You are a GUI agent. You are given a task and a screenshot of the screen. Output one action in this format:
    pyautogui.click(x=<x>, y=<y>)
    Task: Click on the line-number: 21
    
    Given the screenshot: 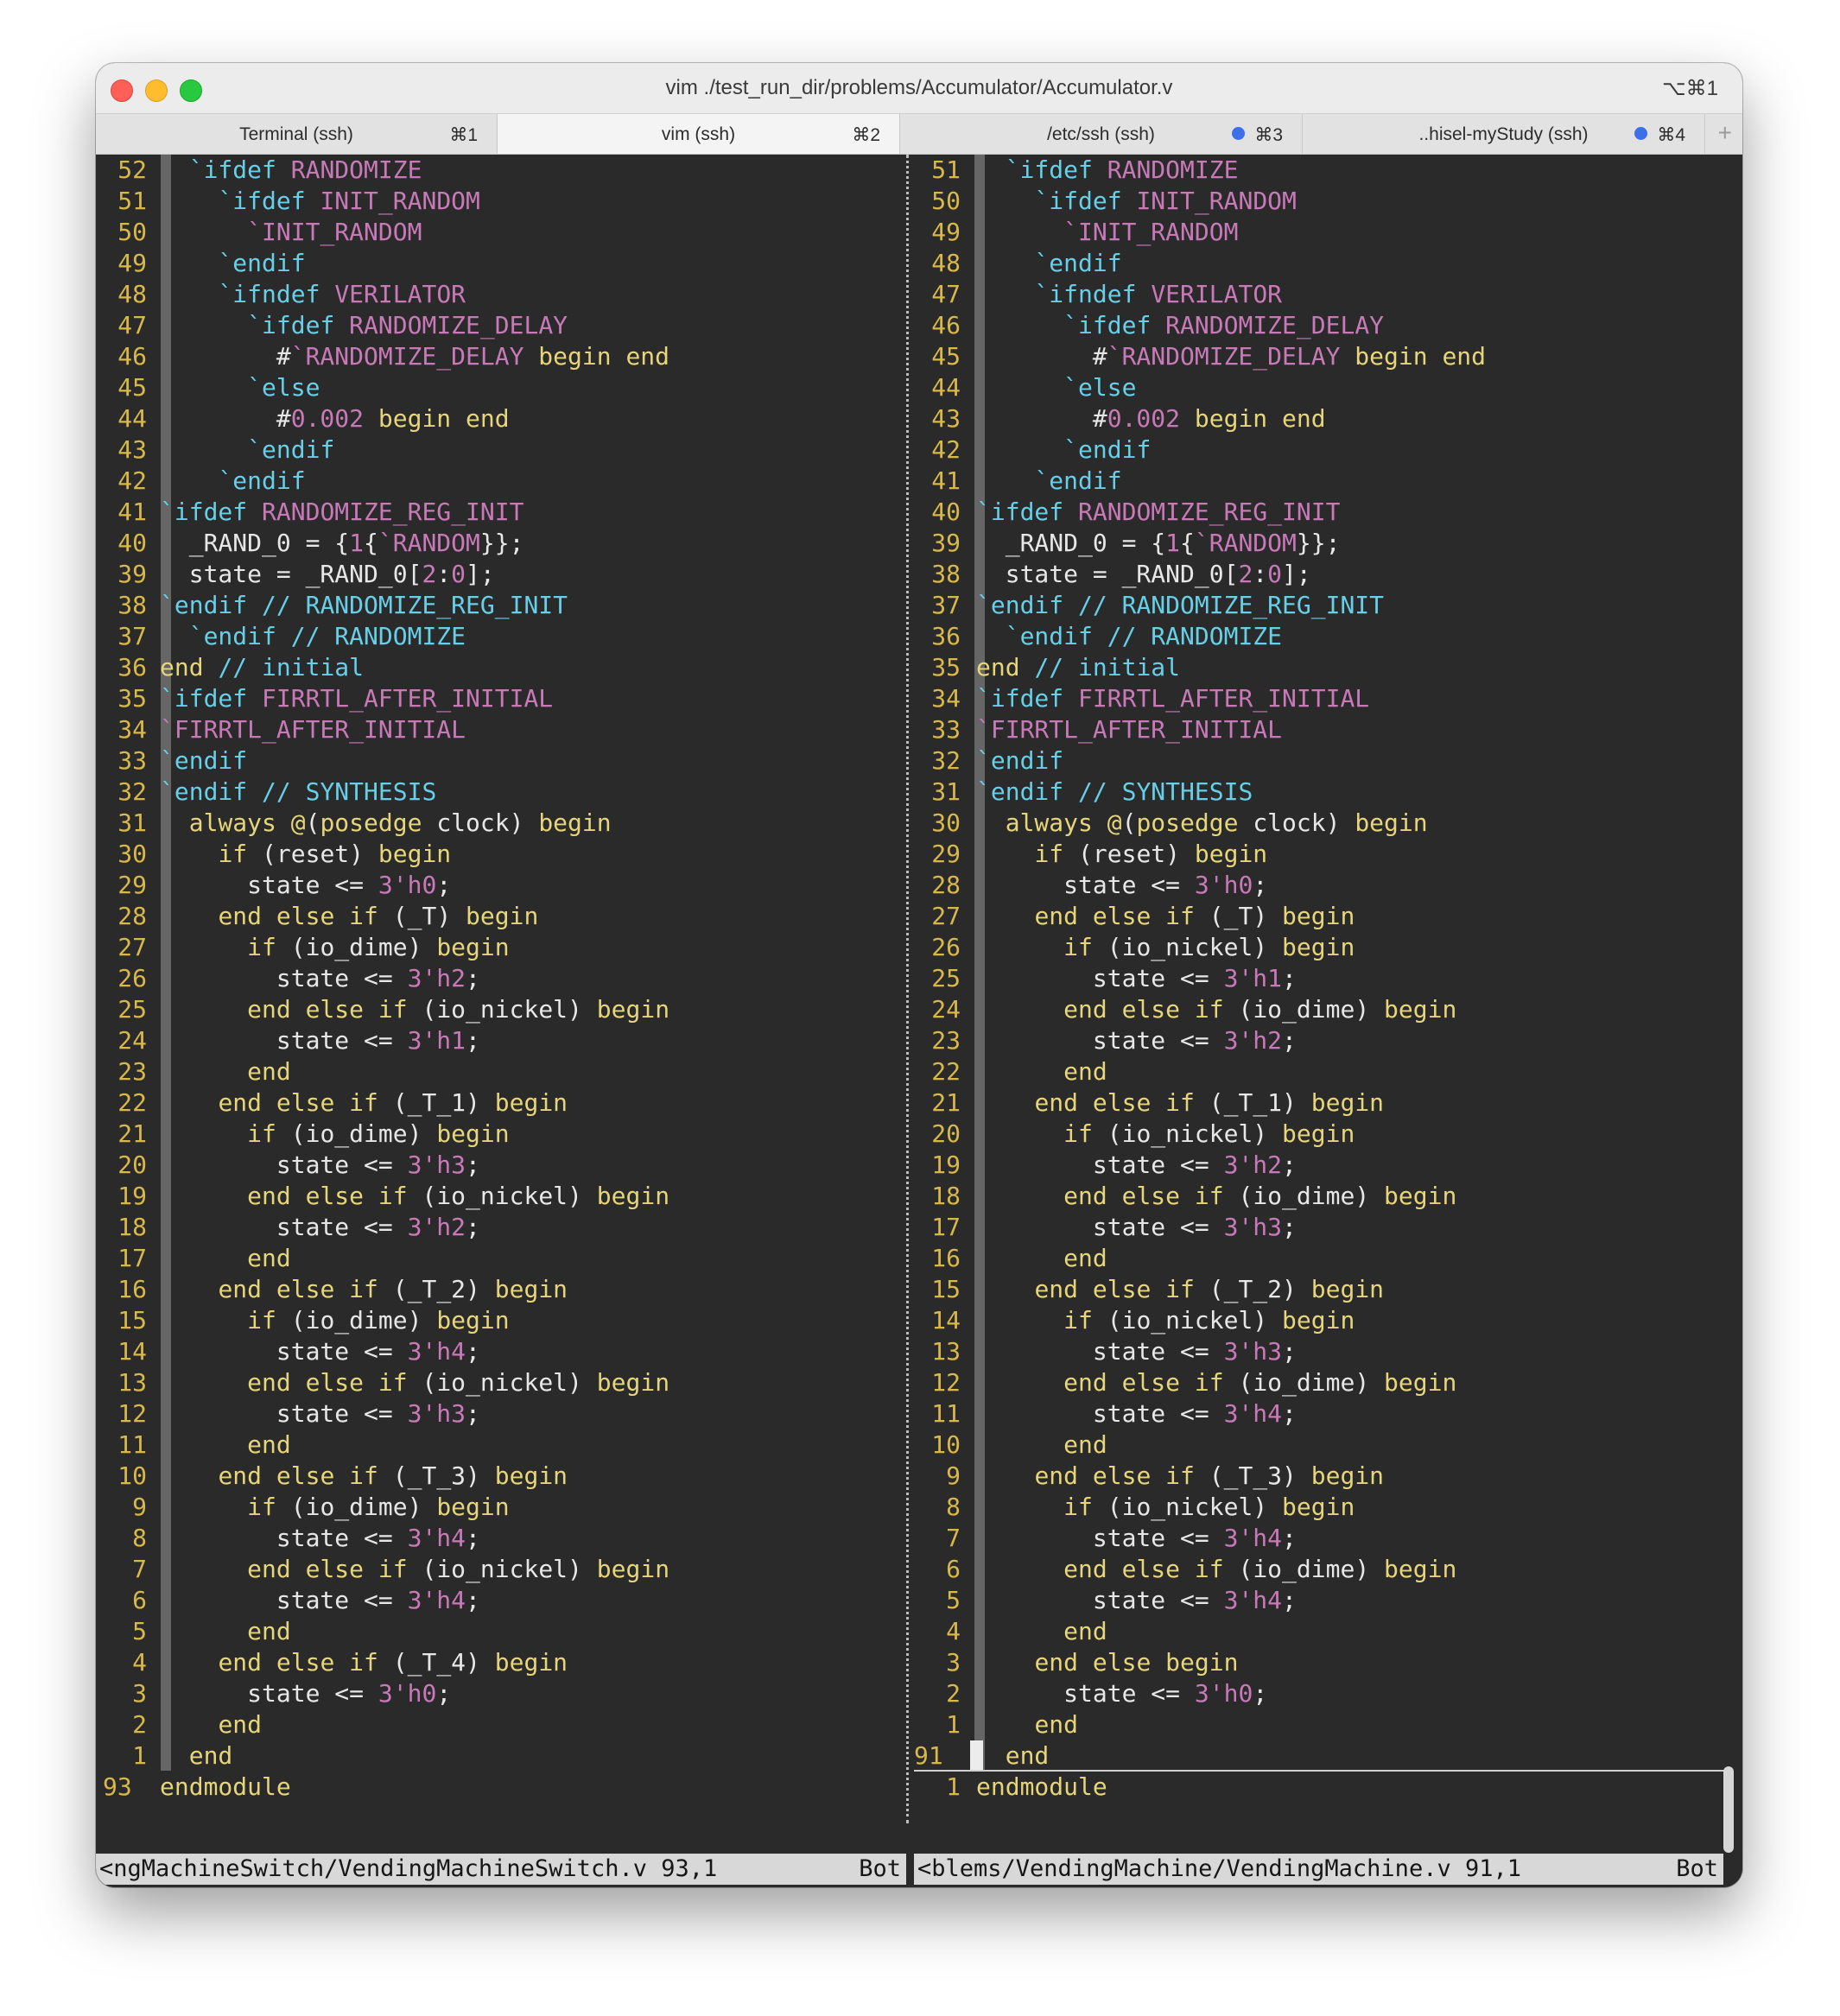 What is the action you would take?
    pyautogui.click(x=132, y=1133)
    